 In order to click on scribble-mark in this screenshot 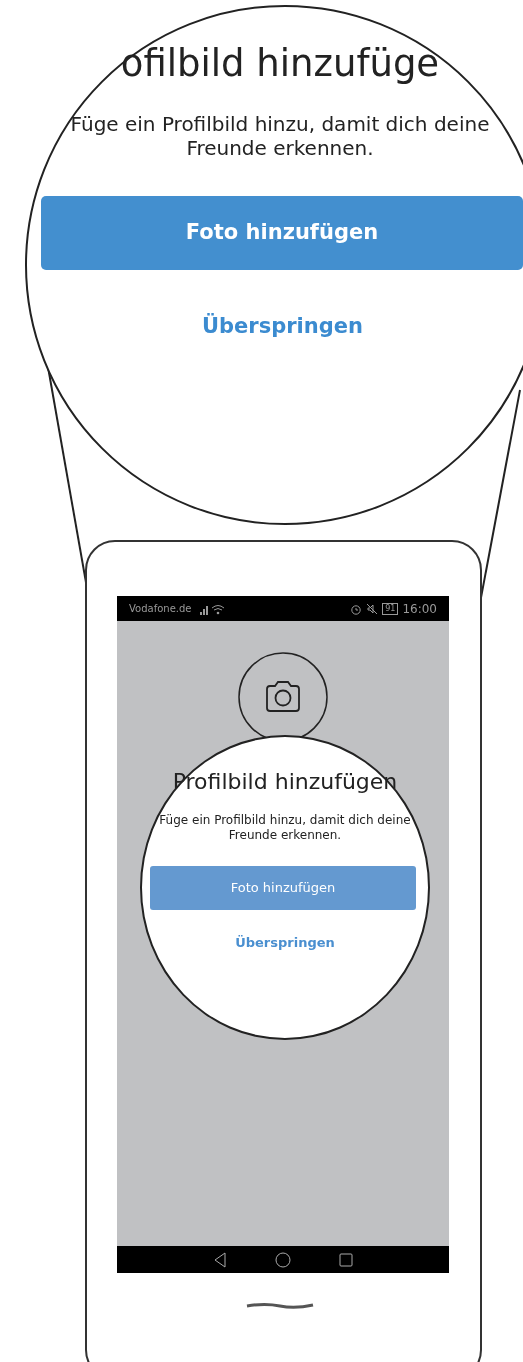, I will do `click(280, 1305)`.